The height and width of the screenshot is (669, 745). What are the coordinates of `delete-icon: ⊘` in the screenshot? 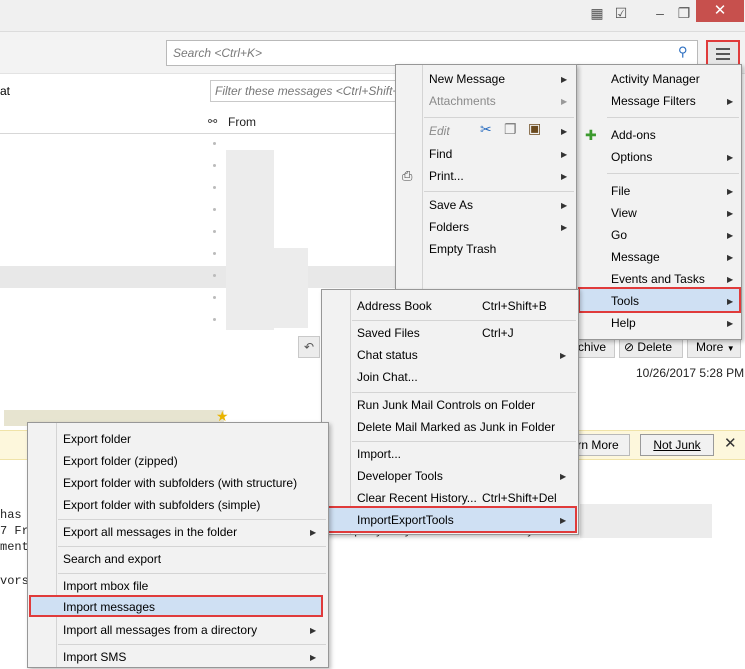 It's located at (629, 347).